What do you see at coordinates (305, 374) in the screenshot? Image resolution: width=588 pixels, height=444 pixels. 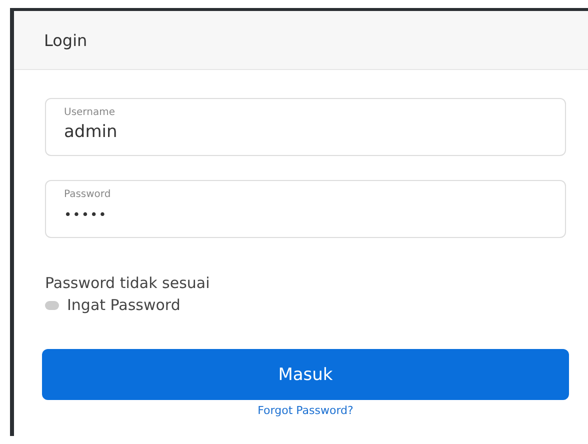 I see `login-button: Masuk` at bounding box center [305, 374].